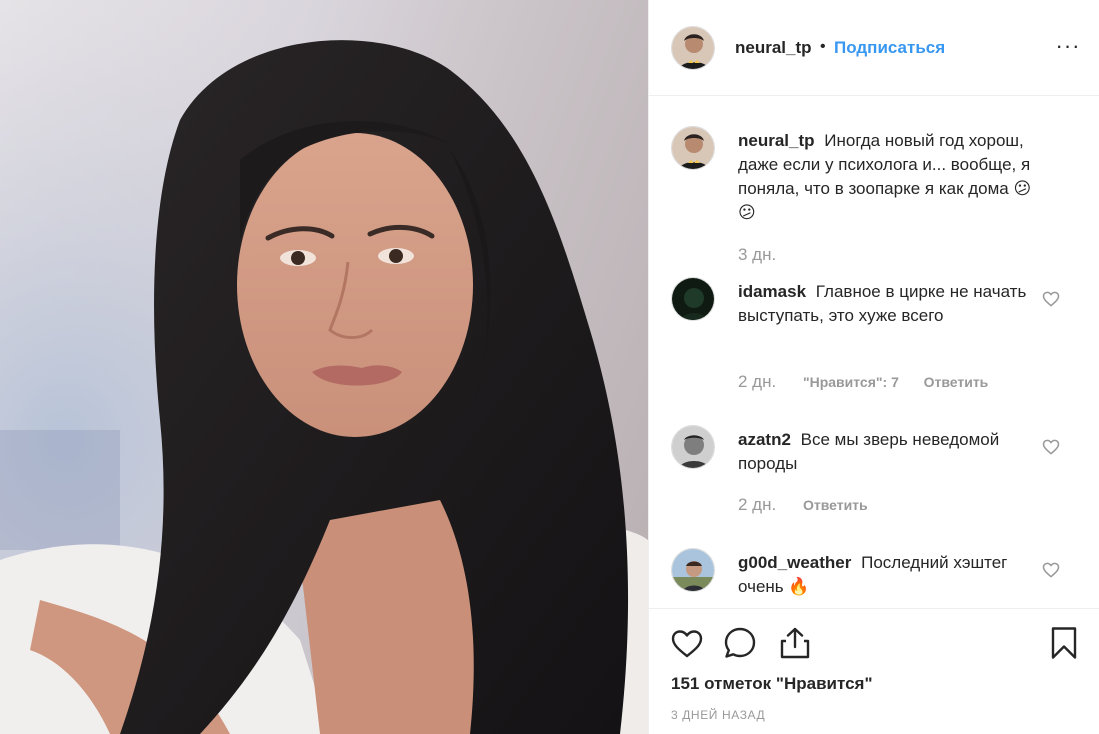 This screenshot has width=1099, height=734. I want to click on post-timestamp: 3 ДНЕЙ НАЗАД, so click(718, 715).